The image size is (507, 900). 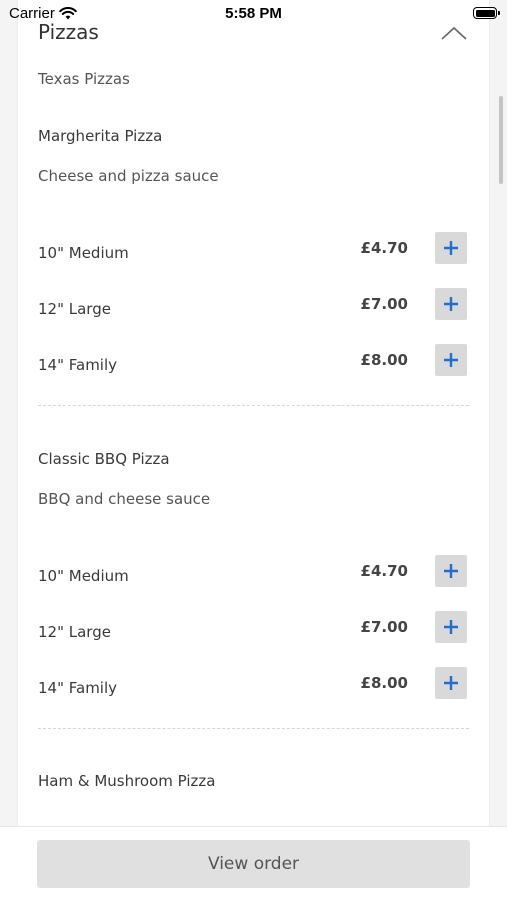 What do you see at coordinates (454, 33) in the screenshot?
I see `chevron-up-icon` at bounding box center [454, 33].